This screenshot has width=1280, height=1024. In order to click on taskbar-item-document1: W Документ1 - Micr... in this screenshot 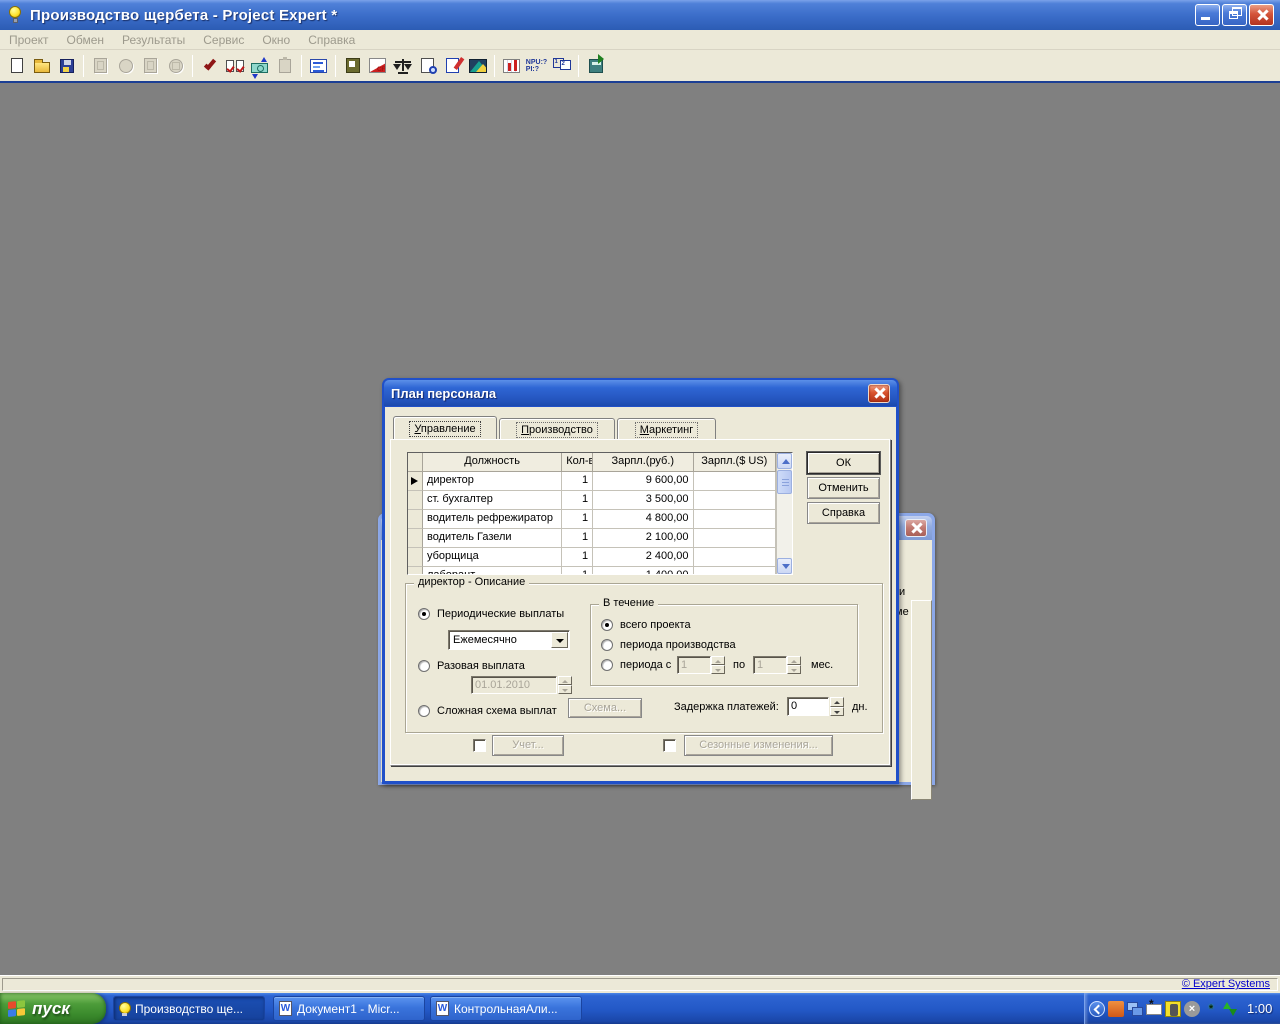, I will do `click(349, 1008)`.